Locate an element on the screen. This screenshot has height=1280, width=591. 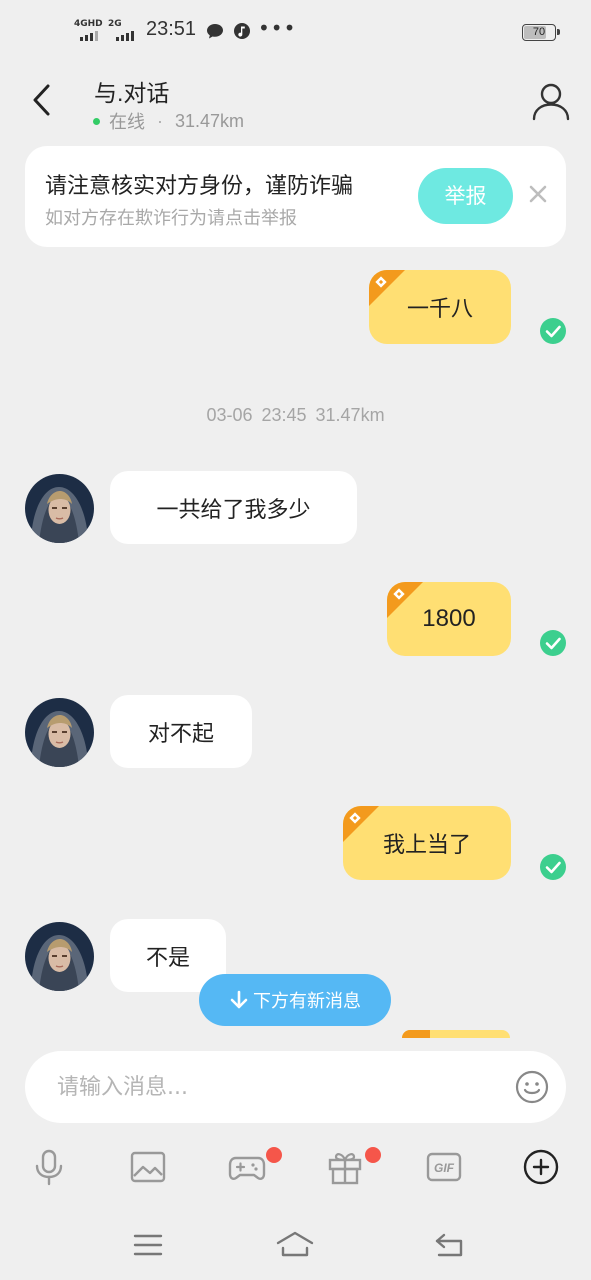
plus-icon is located at coordinates (541, 1167).